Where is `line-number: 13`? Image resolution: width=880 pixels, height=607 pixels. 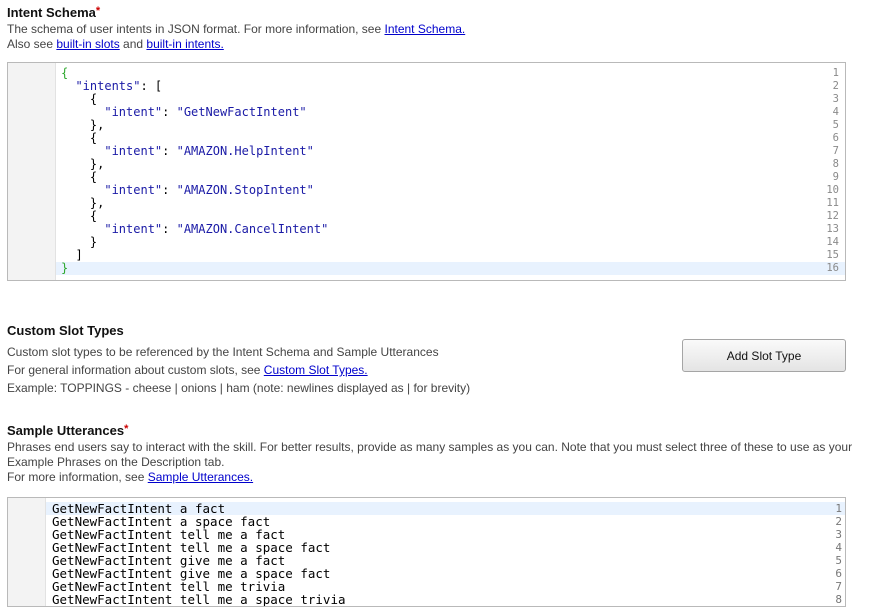
line-number: 13 is located at coordinates (832, 229).